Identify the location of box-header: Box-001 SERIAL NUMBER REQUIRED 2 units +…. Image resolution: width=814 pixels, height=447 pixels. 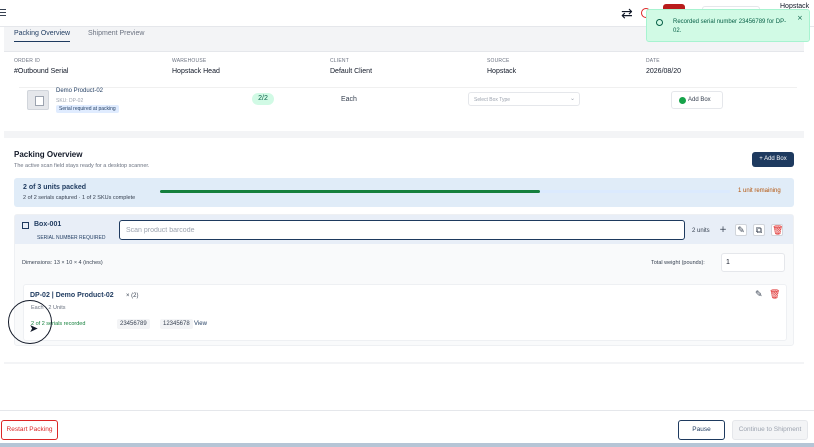
(404, 229).